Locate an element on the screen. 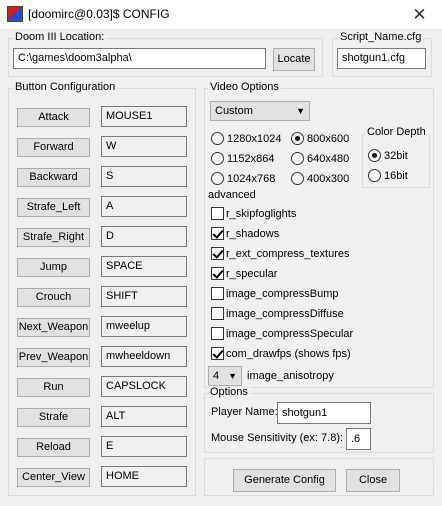 The height and width of the screenshot is (506, 442). resolution-radio-1152: 1152x864 is located at coordinates (243, 158).